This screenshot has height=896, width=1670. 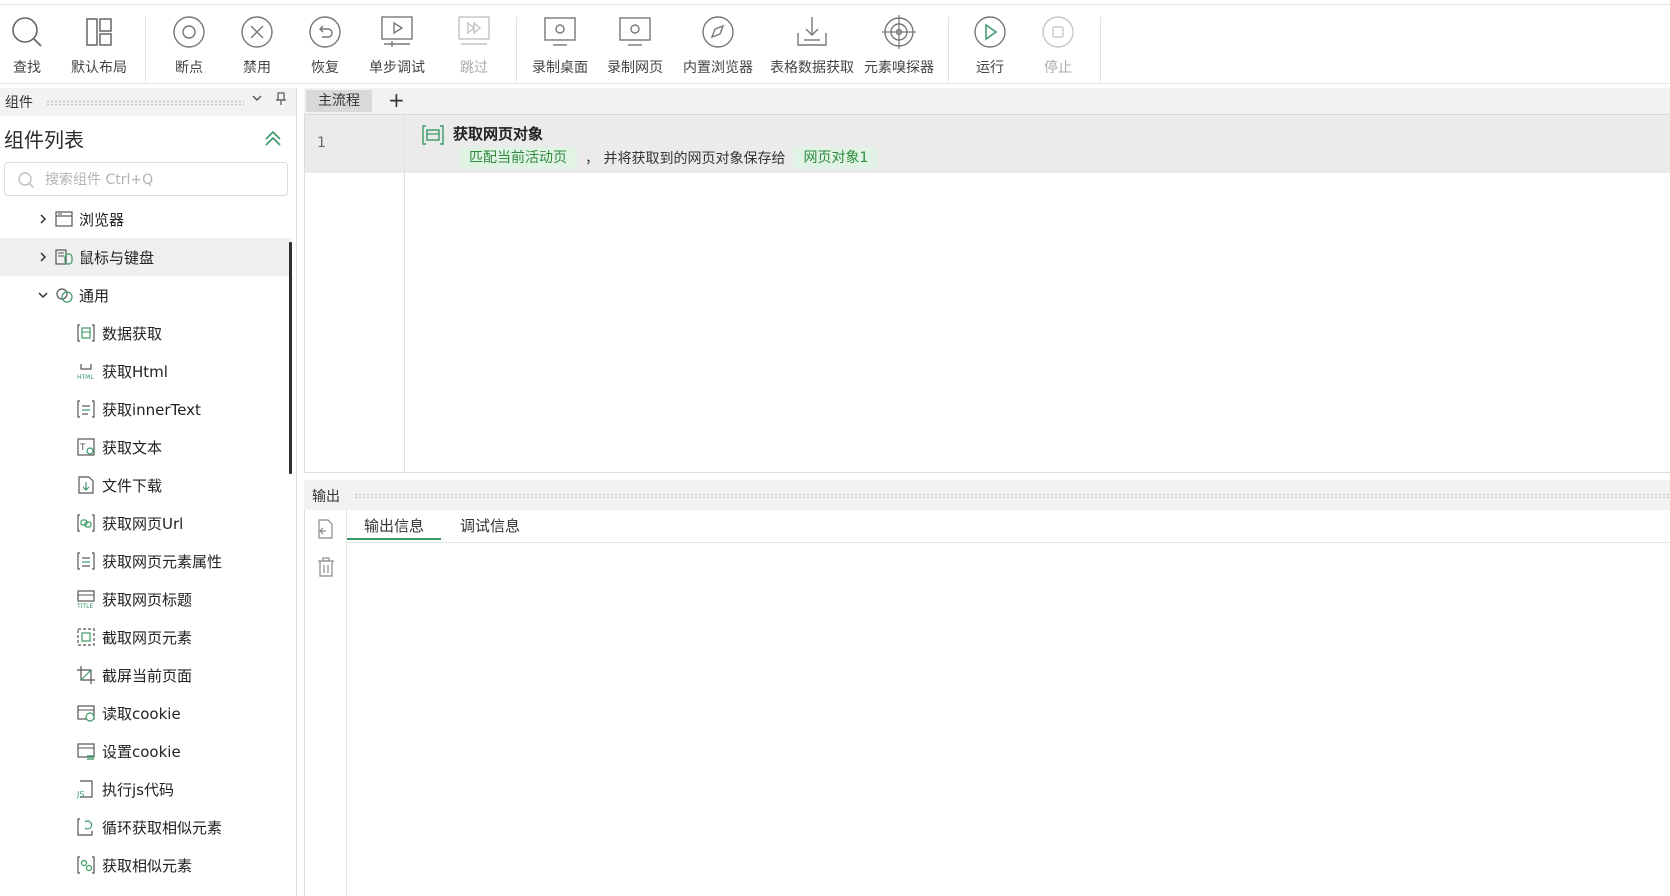 I want to click on url-link-icon, so click(x=86, y=523).